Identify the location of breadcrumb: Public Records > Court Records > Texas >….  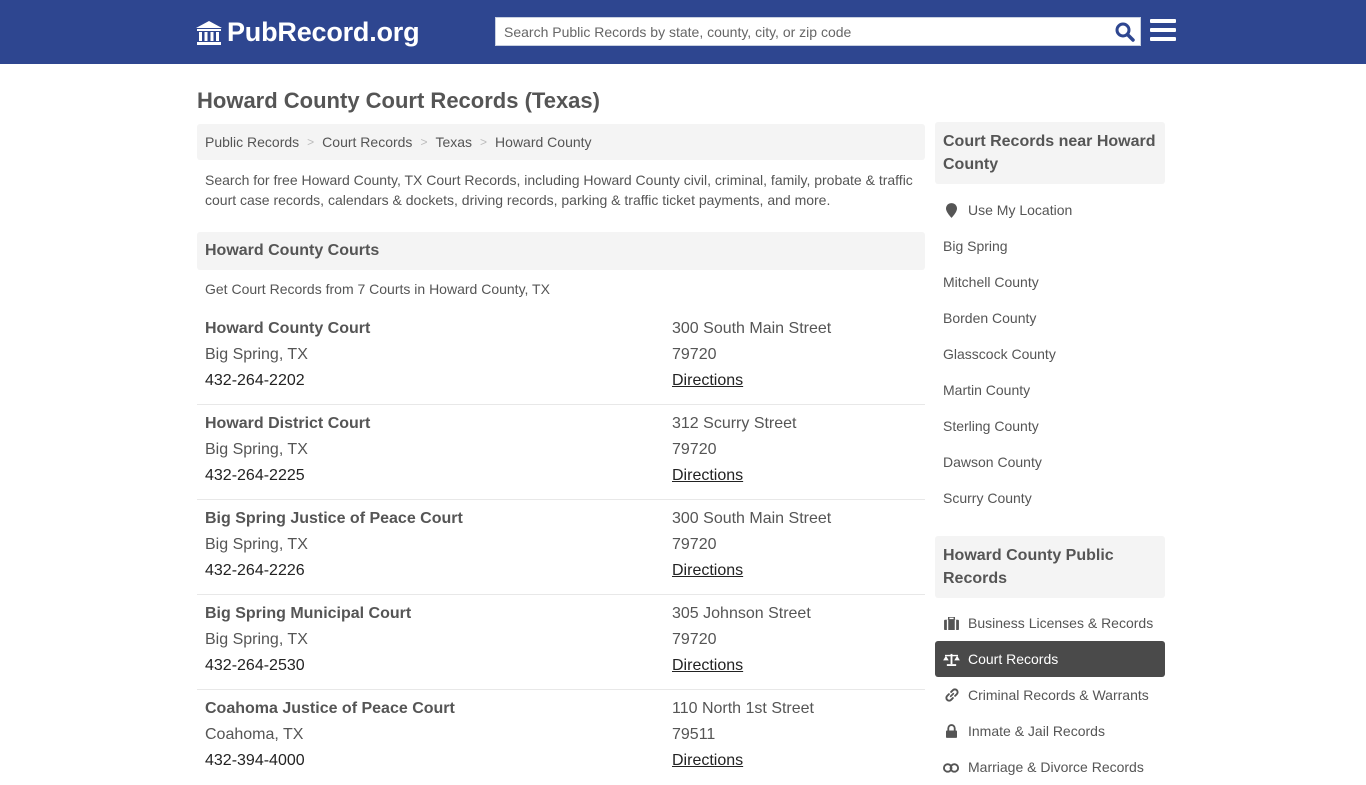
(561, 142).